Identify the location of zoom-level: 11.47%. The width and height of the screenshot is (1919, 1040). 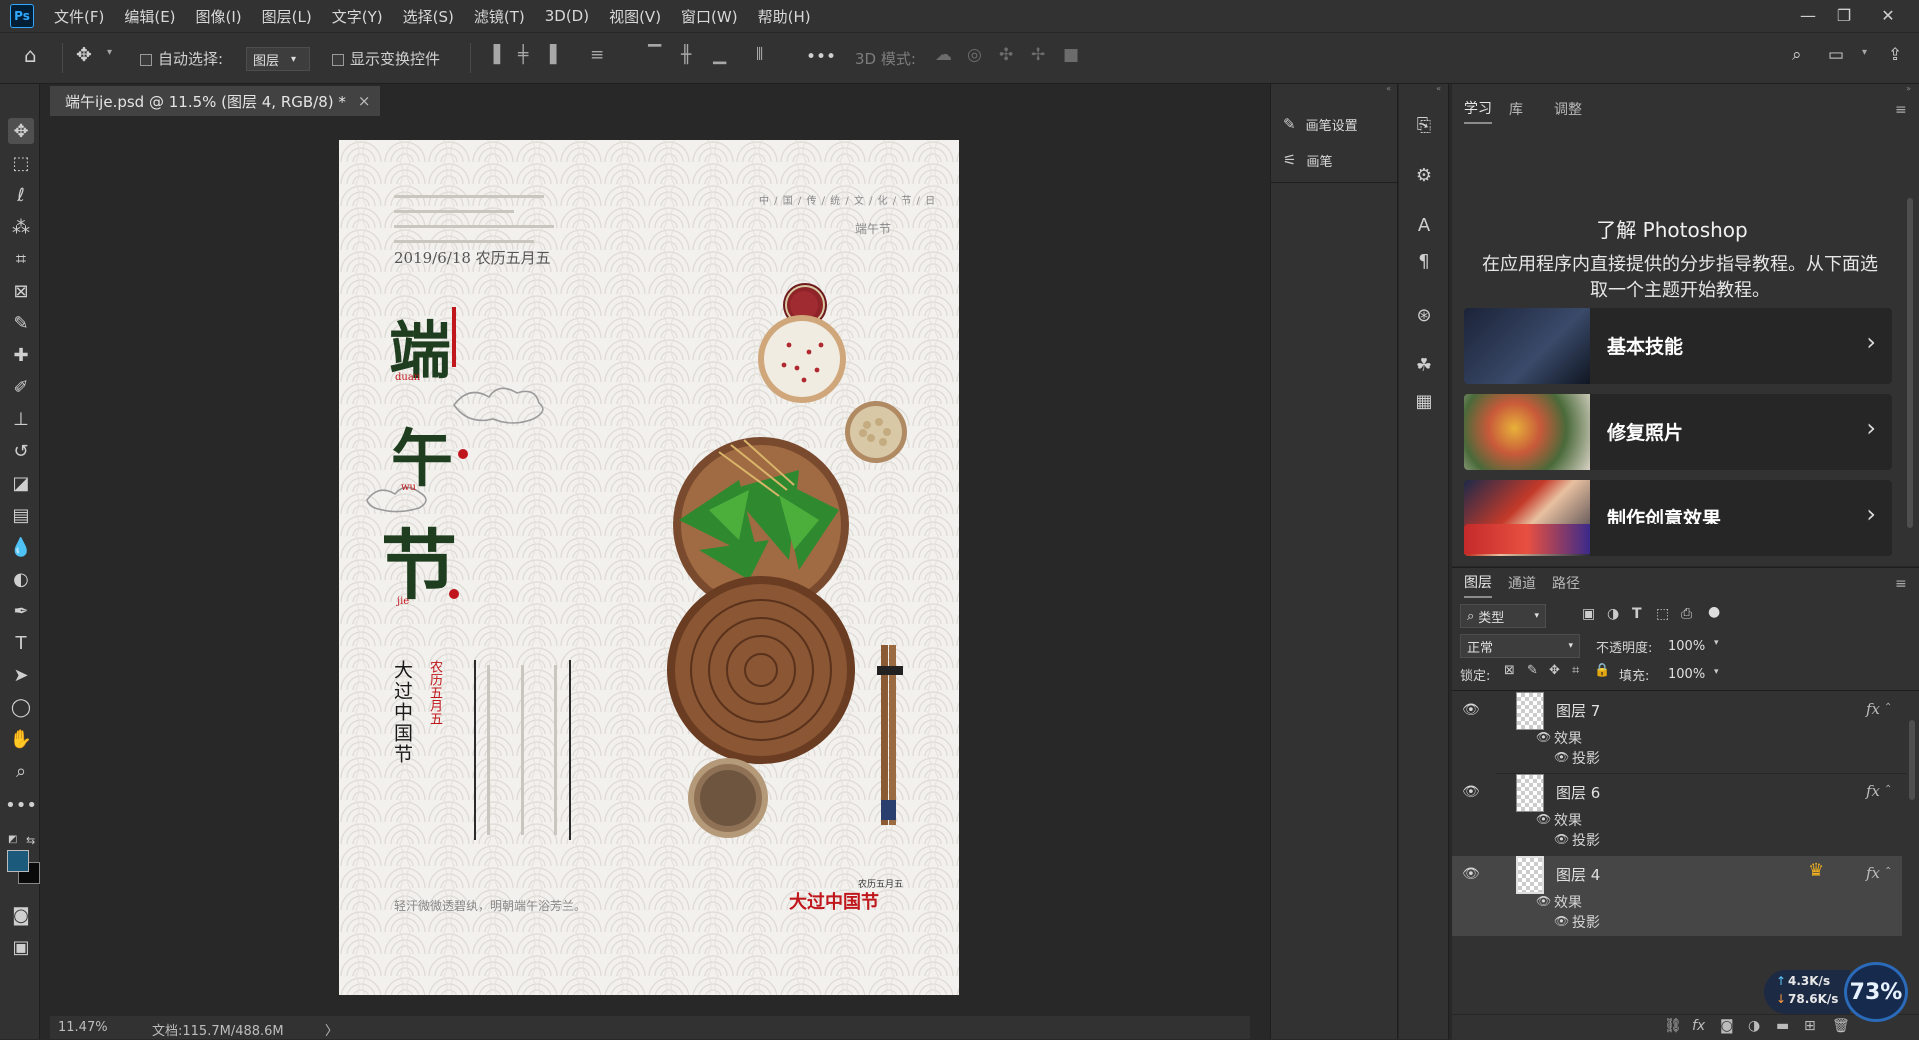
(83, 1027).